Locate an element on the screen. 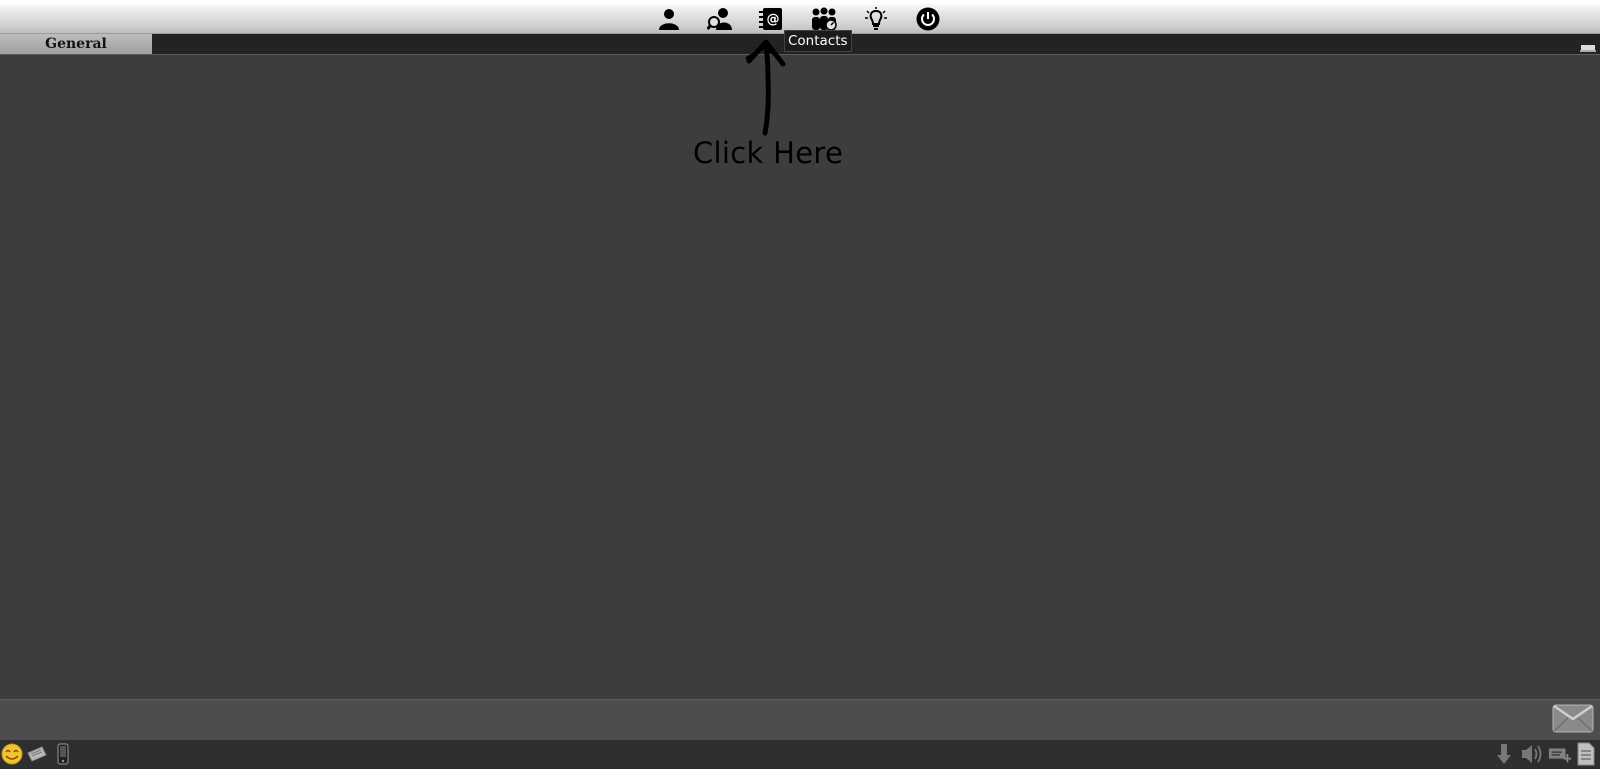  download-icon is located at coordinates (1504, 754).